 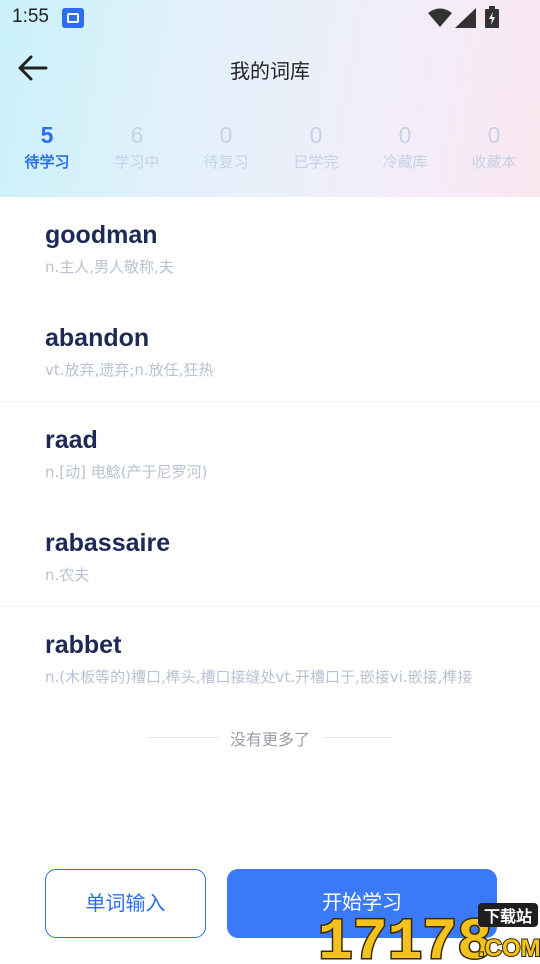 What do you see at coordinates (270, 556) in the screenshot?
I see `word-item: rabassaire n.农夫` at bounding box center [270, 556].